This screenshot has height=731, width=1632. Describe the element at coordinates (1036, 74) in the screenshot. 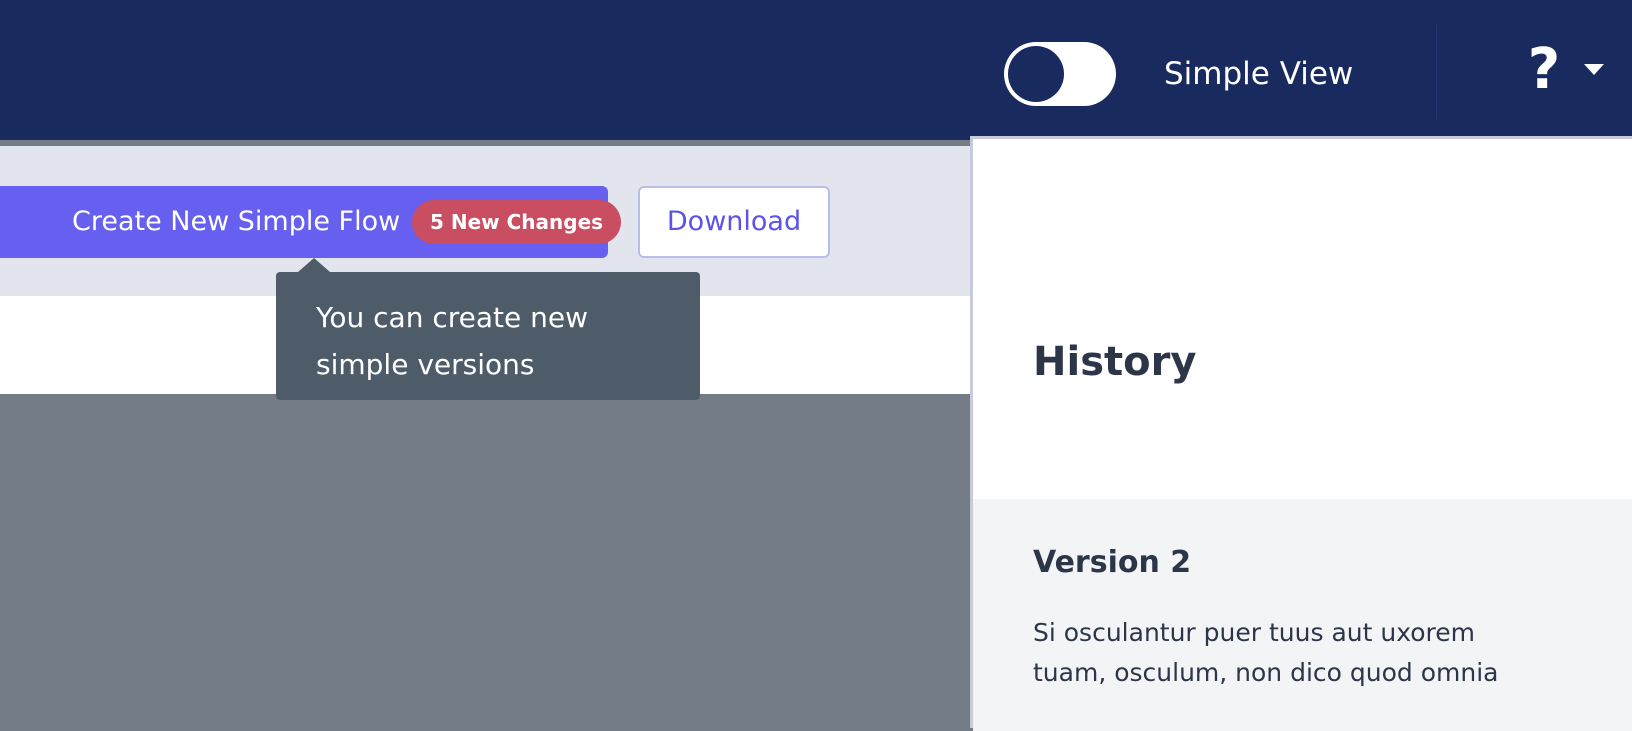

I see `toggle-knob` at that location.